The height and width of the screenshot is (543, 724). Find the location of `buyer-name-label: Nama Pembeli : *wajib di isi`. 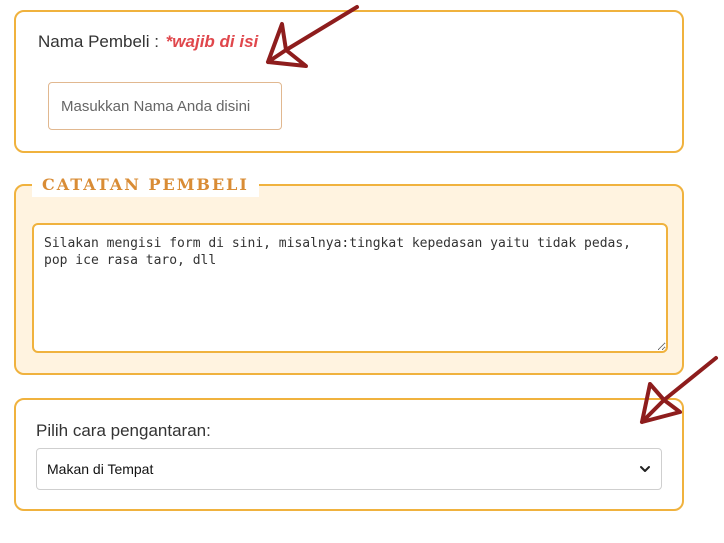

buyer-name-label: Nama Pembeli : *wajib di isi is located at coordinates (148, 42).